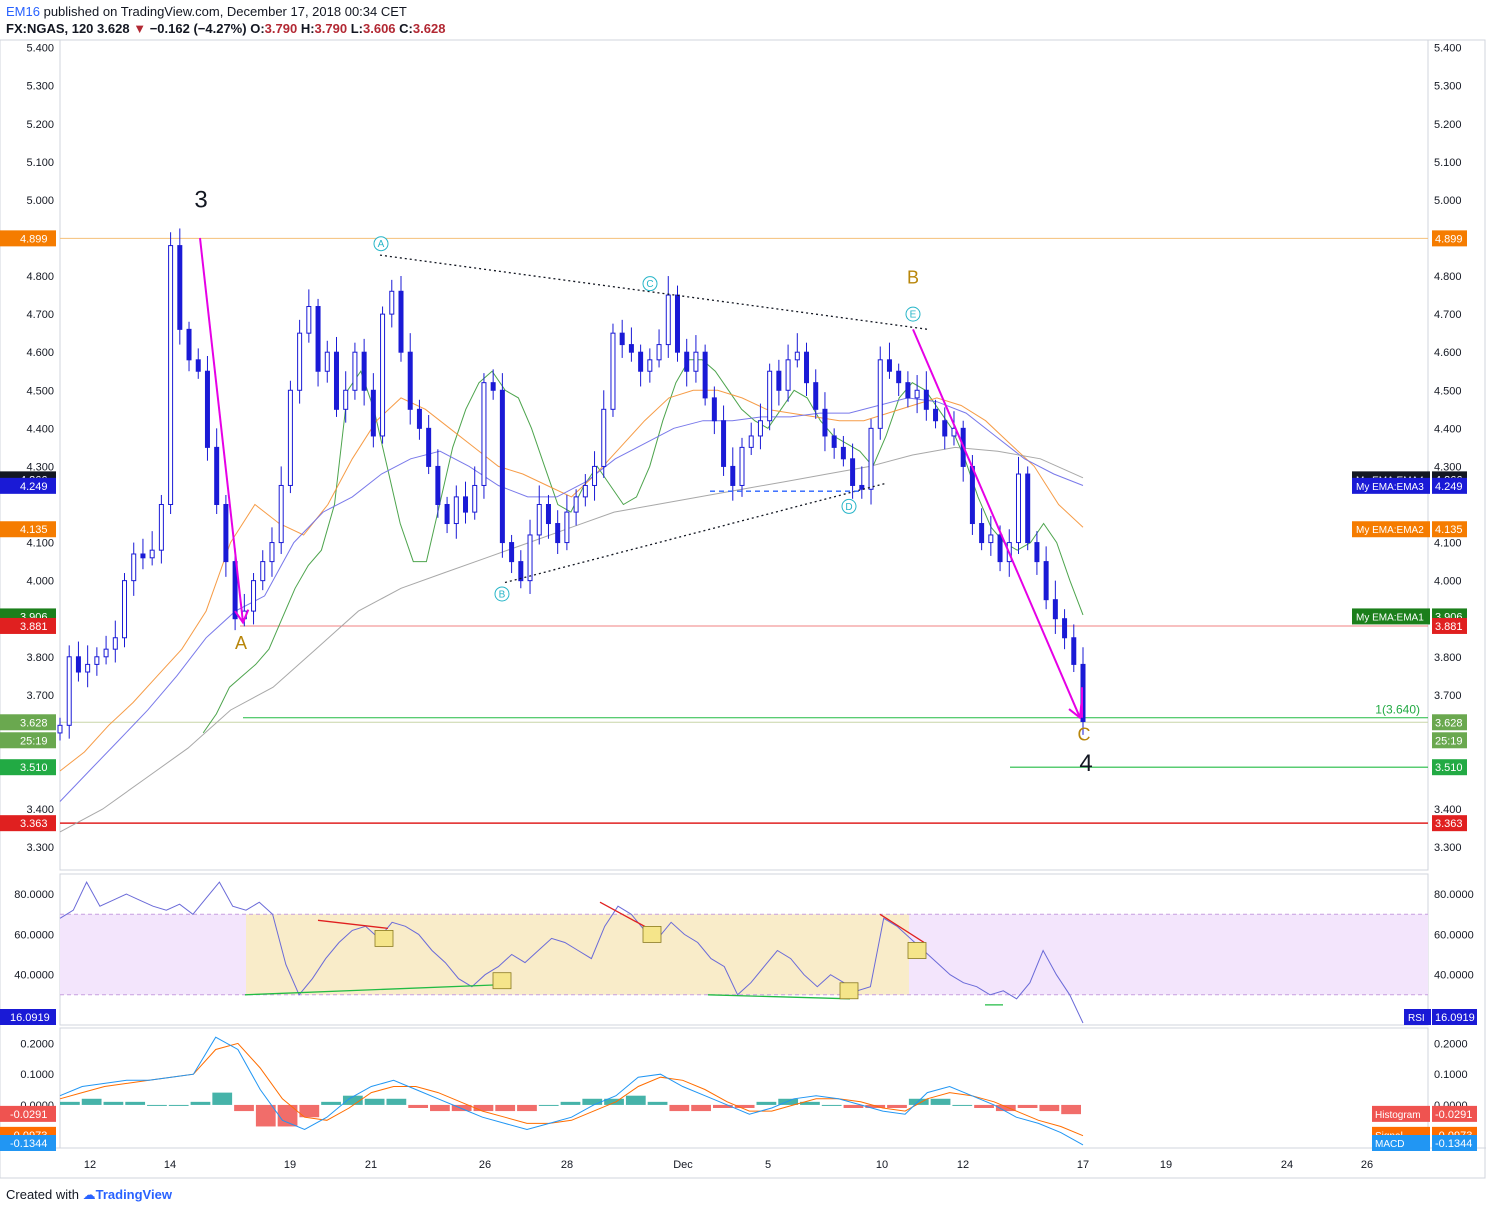  What do you see at coordinates (1448, 429) in the screenshot?
I see `price-tick-right: 4.400` at bounding box center [1448, 429].